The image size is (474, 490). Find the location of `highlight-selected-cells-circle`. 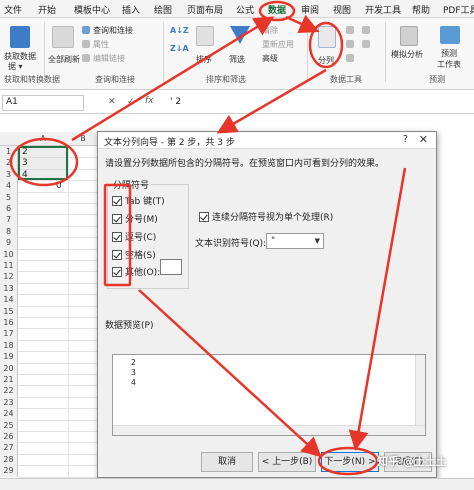

highlight-selected-cells-circle is located at coordinates (44, 162).